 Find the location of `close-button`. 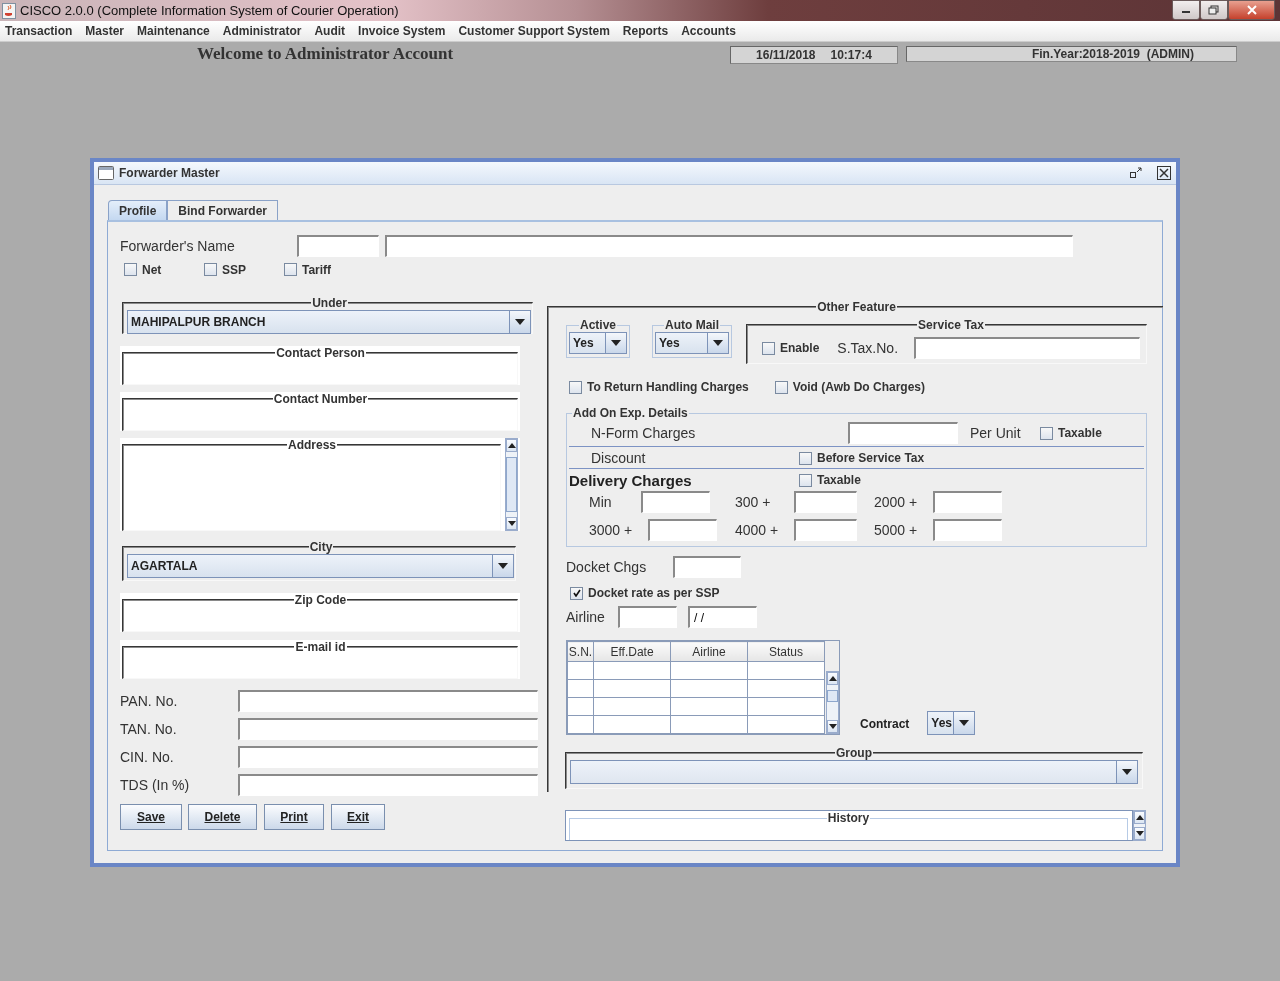

close-button is located at coordinates (1251, 10).